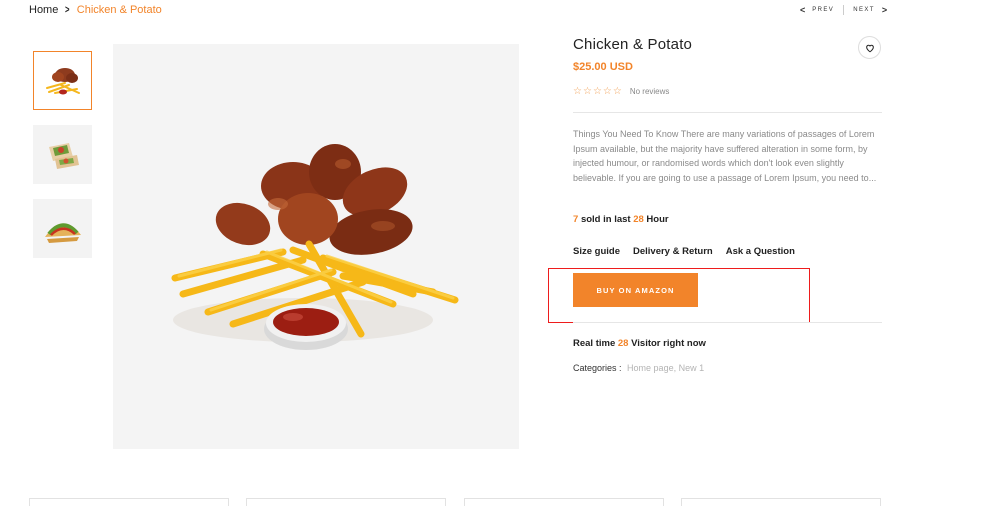 Image resolution: width=1000 pixels, height=506 pixels. I want to click on categories-value: Home page, New 1, so click(665, 368).